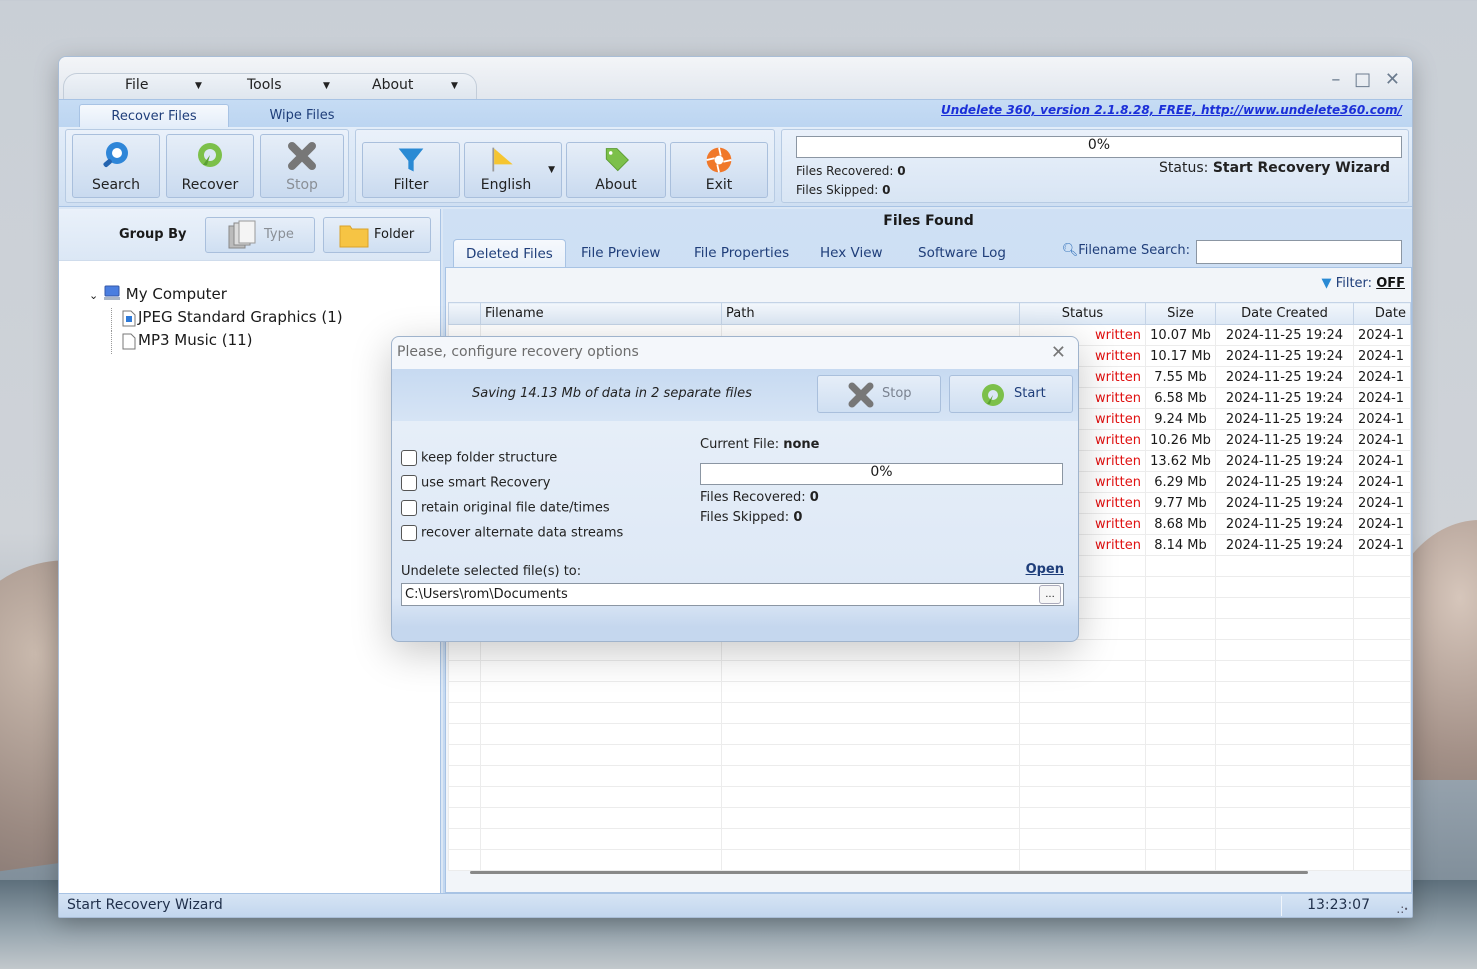 The height and width of the screenshot is (969, 1477). What do you see at coordinates (879, 394) in the screenshot?
I see `dialog-stop-button: Stop` at bounding box center [879, 394].